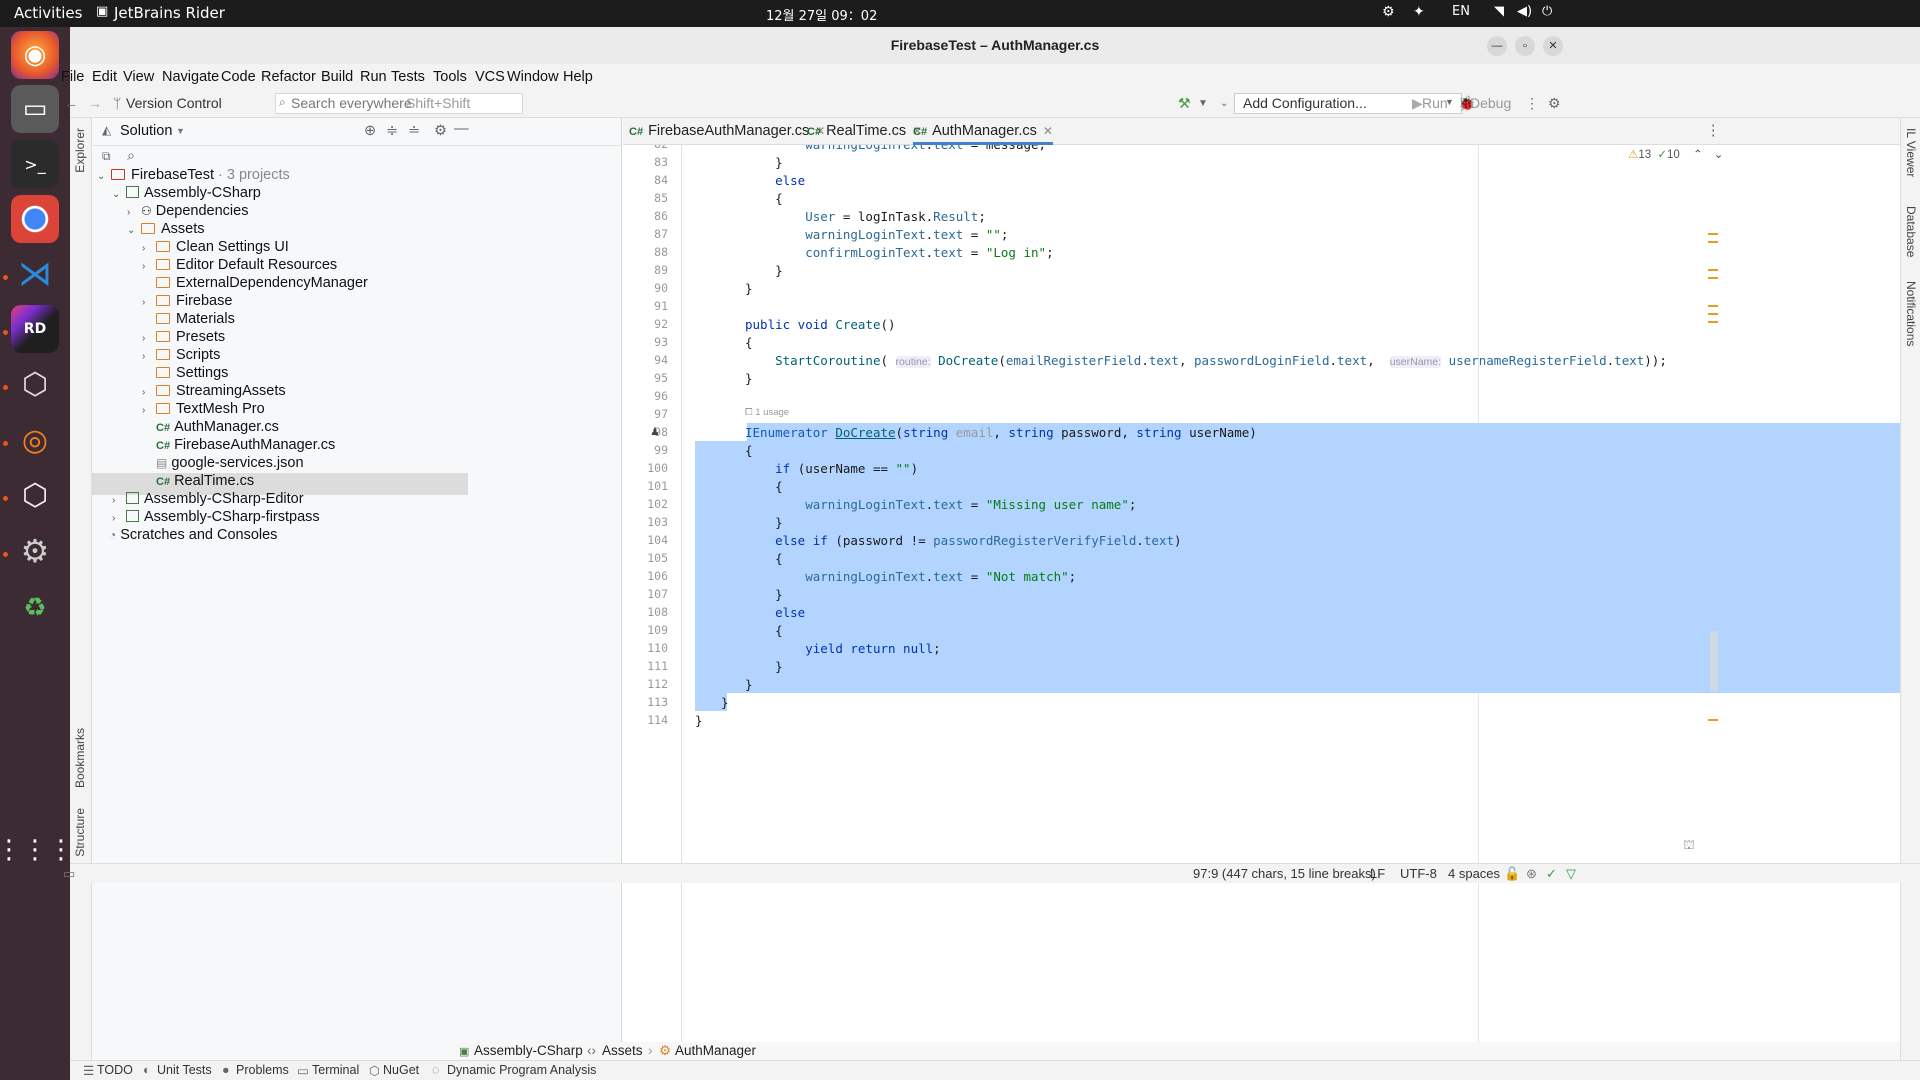  What do you see at coordinates (767, 412) in the screenshot?
I see `usage-hint: ⧠ 1 usage` at bounding box center [767, 412].